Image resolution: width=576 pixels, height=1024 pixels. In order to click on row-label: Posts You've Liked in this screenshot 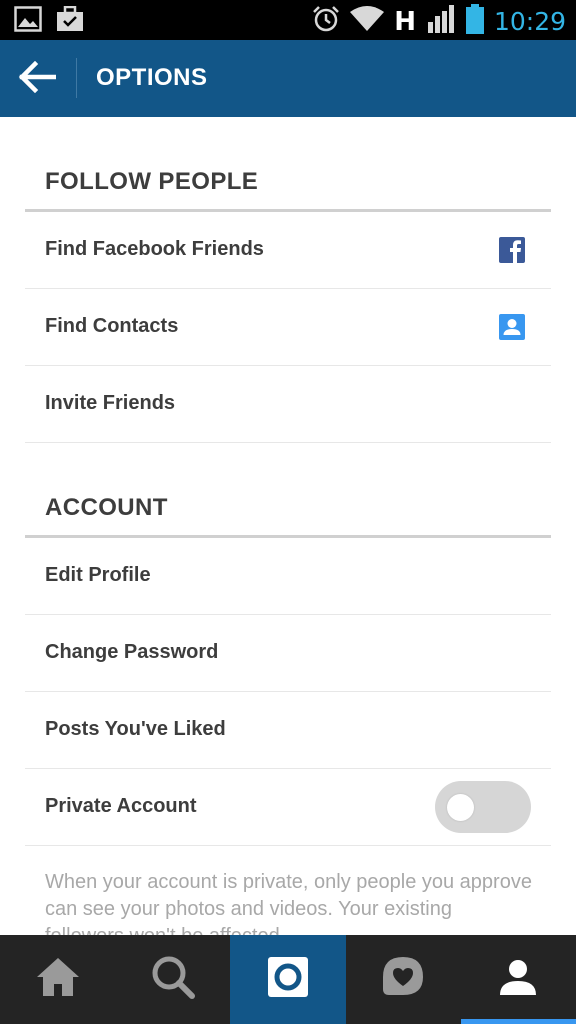, I will do `click(135, 729)`.